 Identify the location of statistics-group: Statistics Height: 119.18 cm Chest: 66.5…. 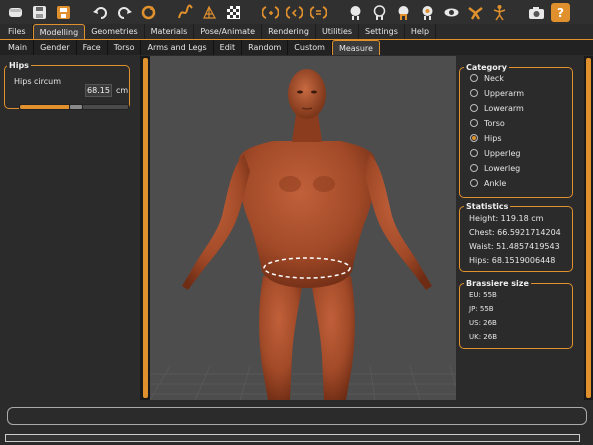
(516, 237).